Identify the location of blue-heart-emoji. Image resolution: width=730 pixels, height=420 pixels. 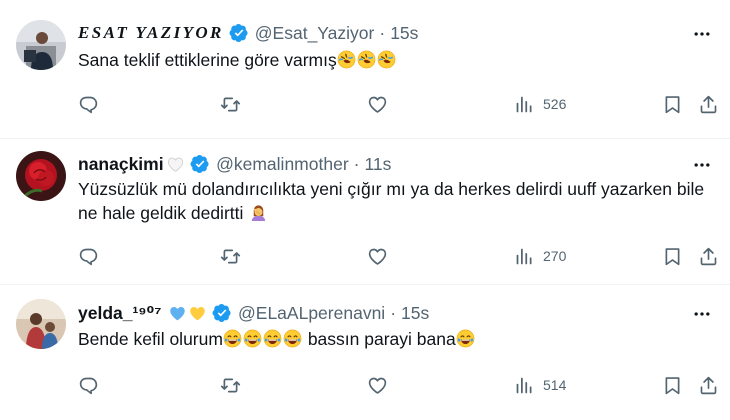
(177, 313).